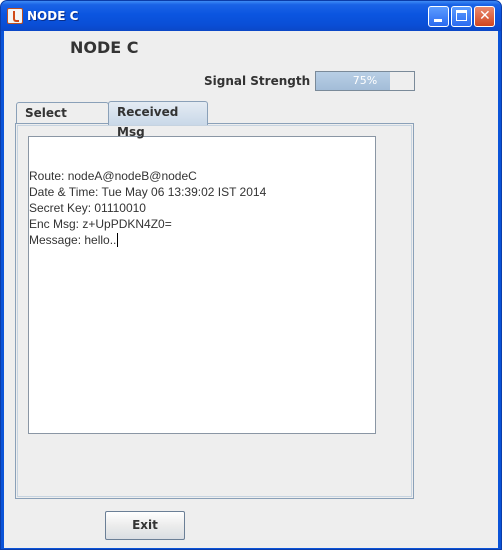  What do you see at coordinates (104, 47) in the screenshot?
I see `page-title: NODE C` at bounding box center [104, 47].